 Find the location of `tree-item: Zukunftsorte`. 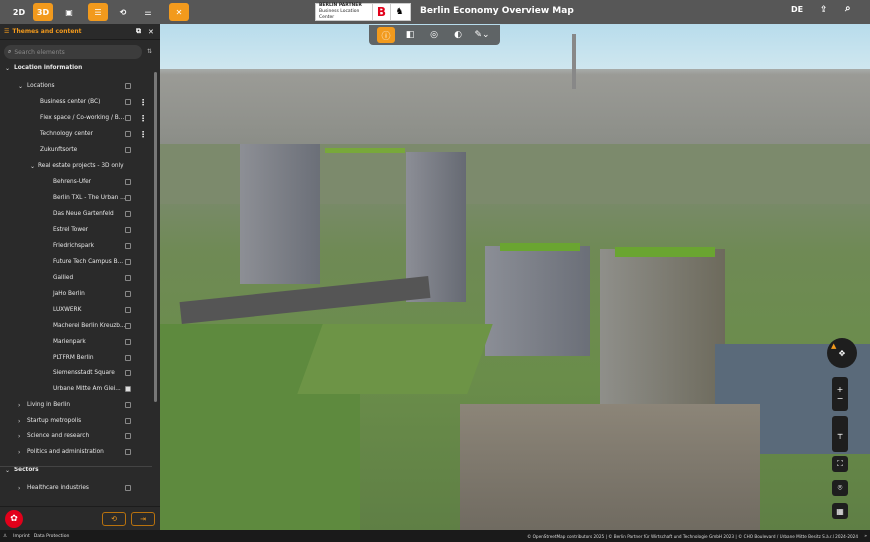

tree-item: Zukunftsorte is located at coordinates (76, 150).